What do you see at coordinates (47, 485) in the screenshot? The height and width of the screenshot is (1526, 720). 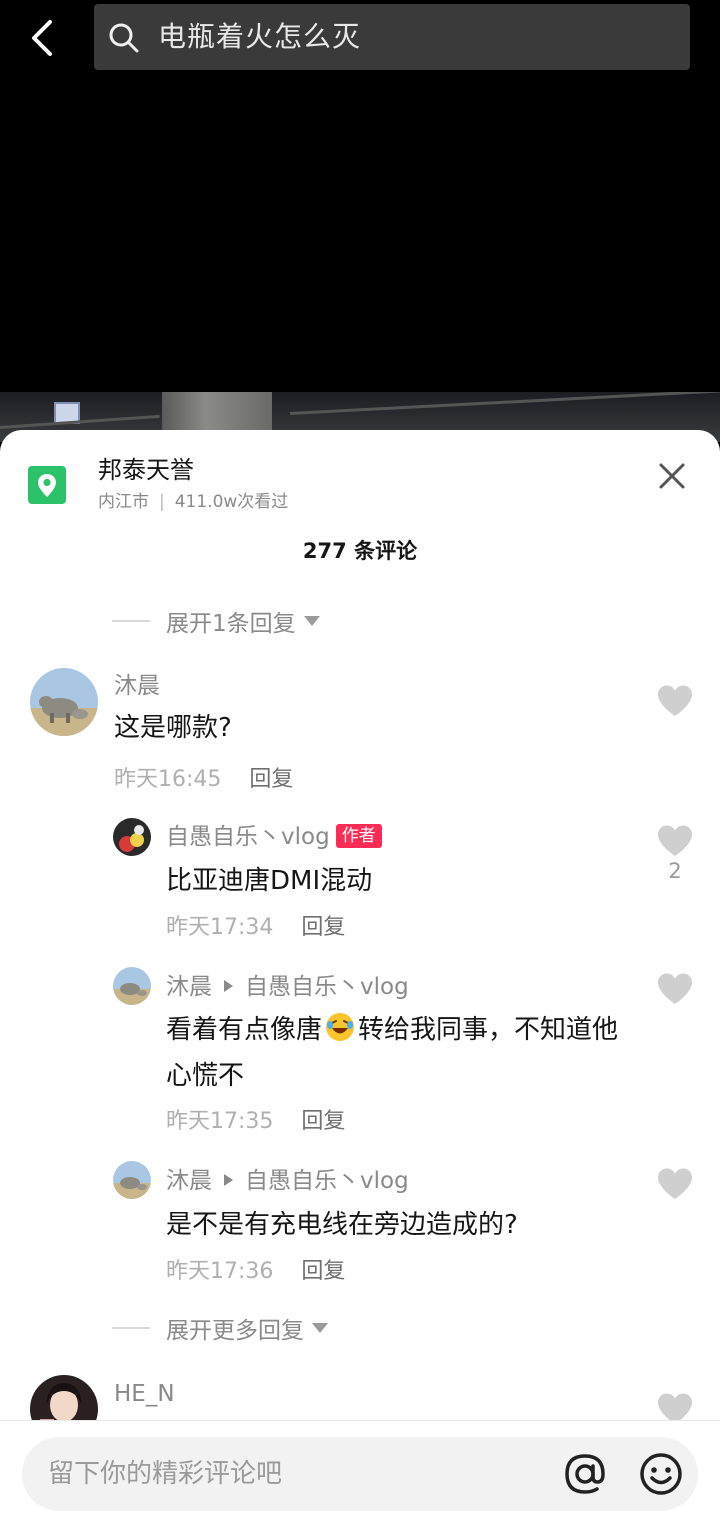 I see `location-pin-icon` at bounding box center [47, 485].